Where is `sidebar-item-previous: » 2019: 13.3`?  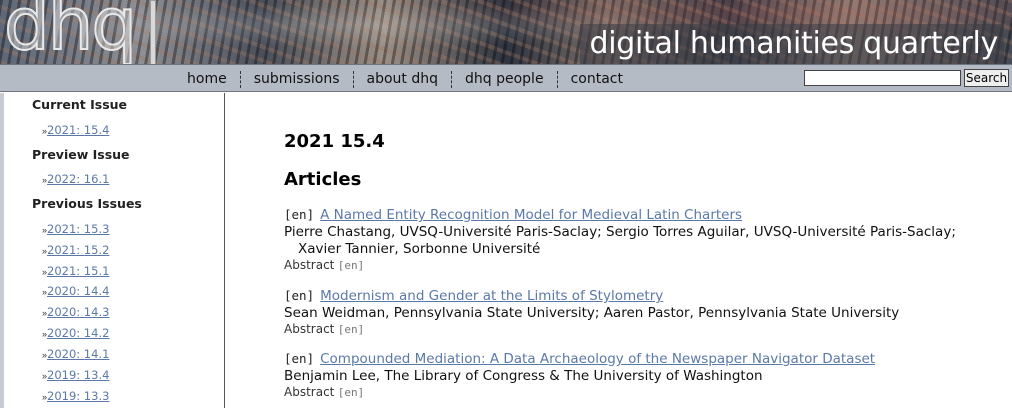
sidebar-item-previous: » 2019: 13.3 is located at coordinates (75, 396).